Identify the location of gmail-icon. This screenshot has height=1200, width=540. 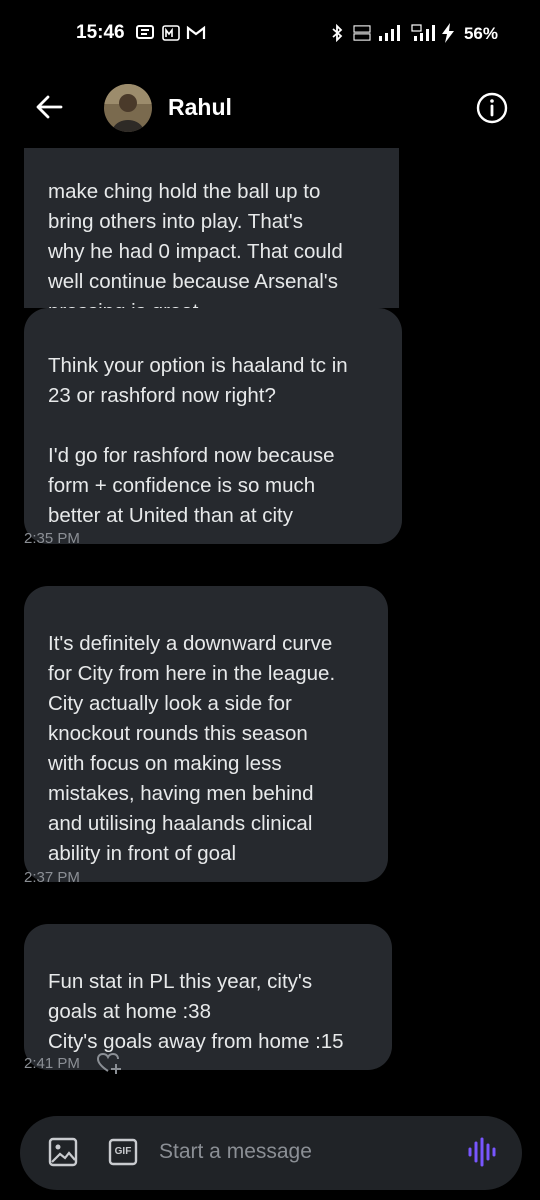
(196, 33).